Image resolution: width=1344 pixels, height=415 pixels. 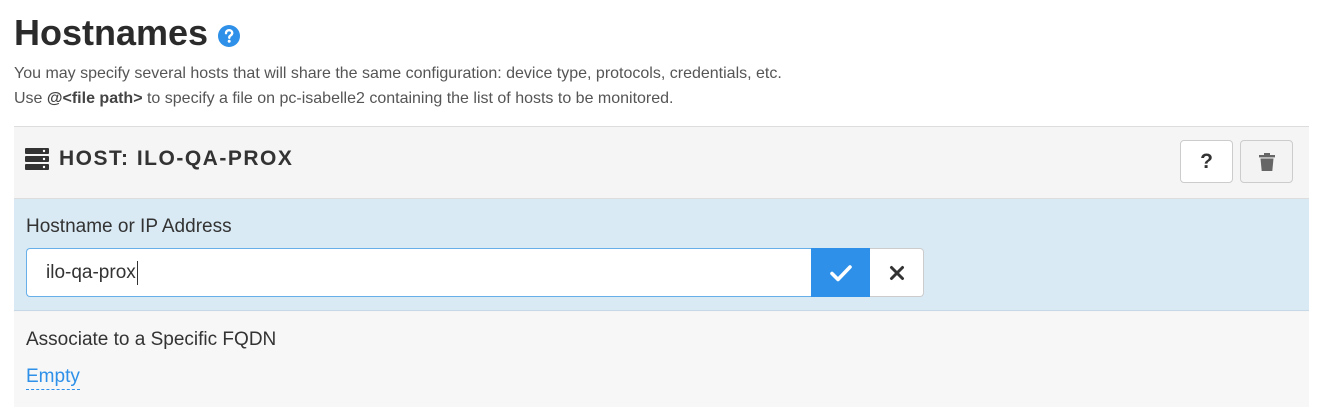 What do you see at coordinates (229, 36) in the screenshot?
I see `question-circle-icon` at bounding box center [229, 36].